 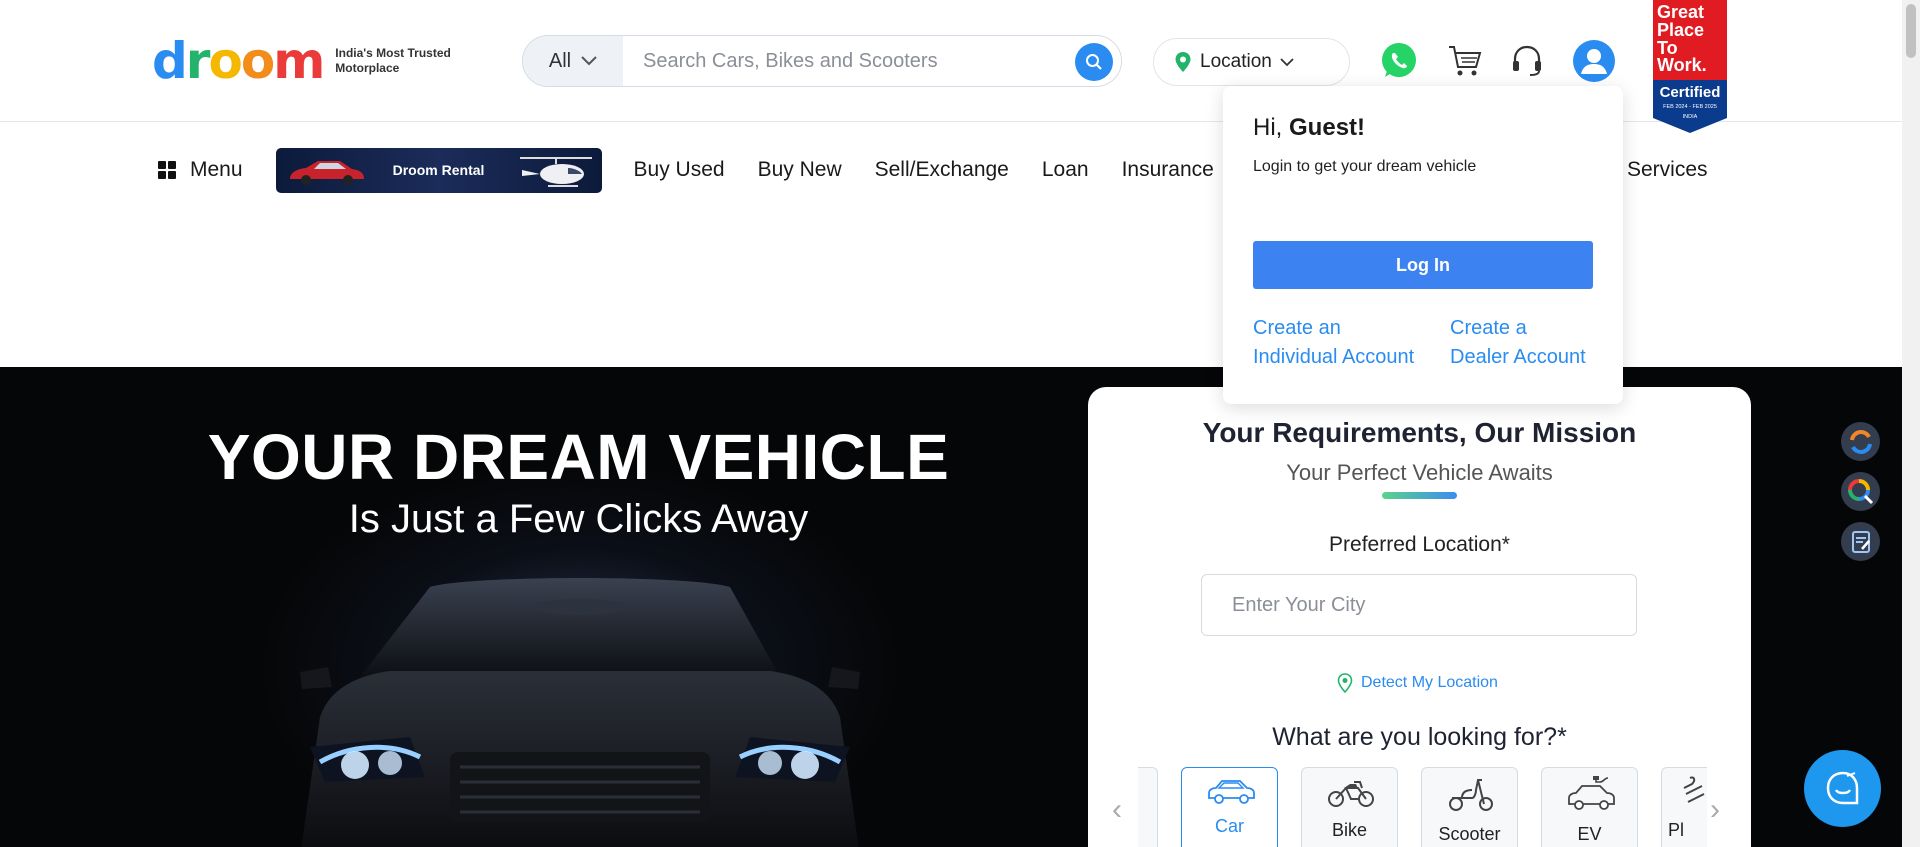 What do you see at coordinates (1419, 432) in the screenshot?
I see `form-title: Your Requirements, Our Mission` at bounding box center [1419, 432].